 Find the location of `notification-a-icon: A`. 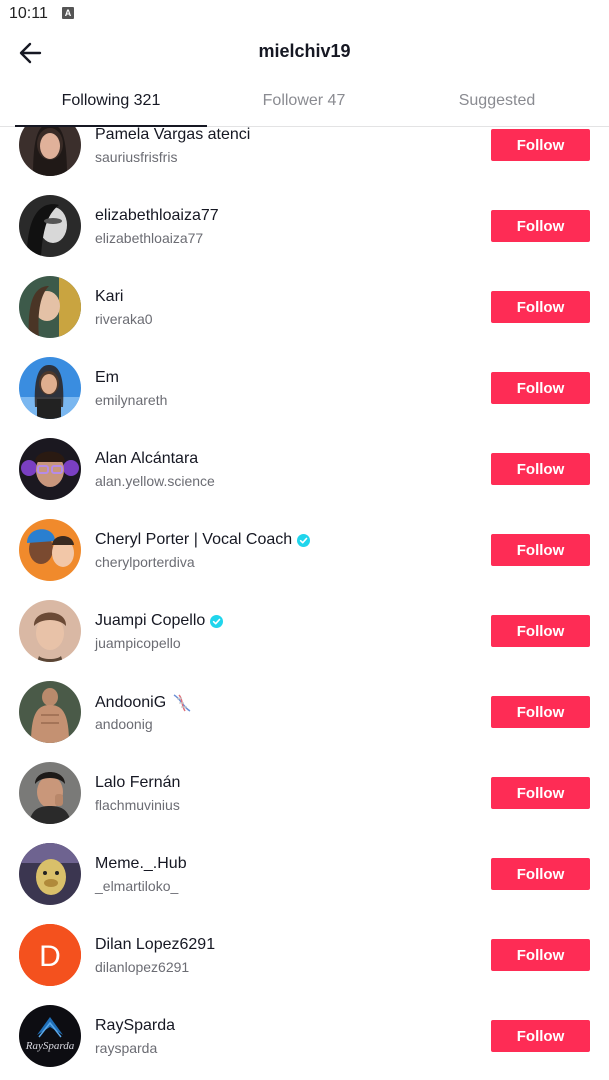

notification-a-icon: A is located at coordinates (68, 13).